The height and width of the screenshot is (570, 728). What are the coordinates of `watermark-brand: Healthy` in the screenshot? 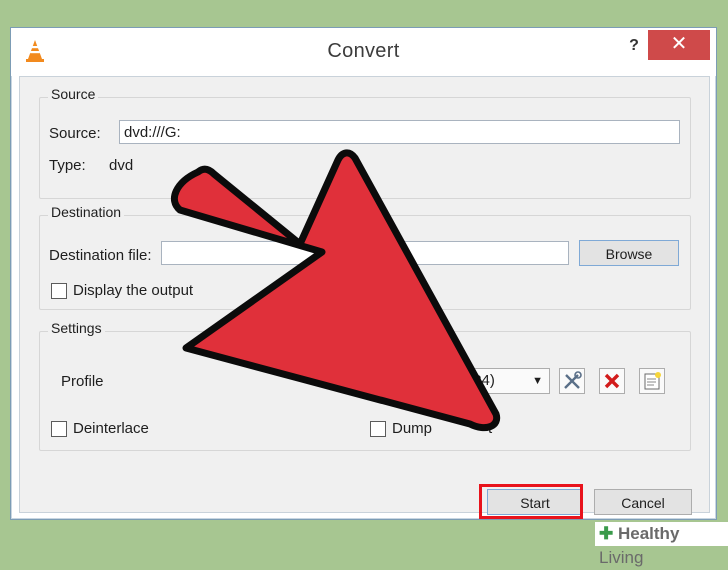 It's located at (648, 533).